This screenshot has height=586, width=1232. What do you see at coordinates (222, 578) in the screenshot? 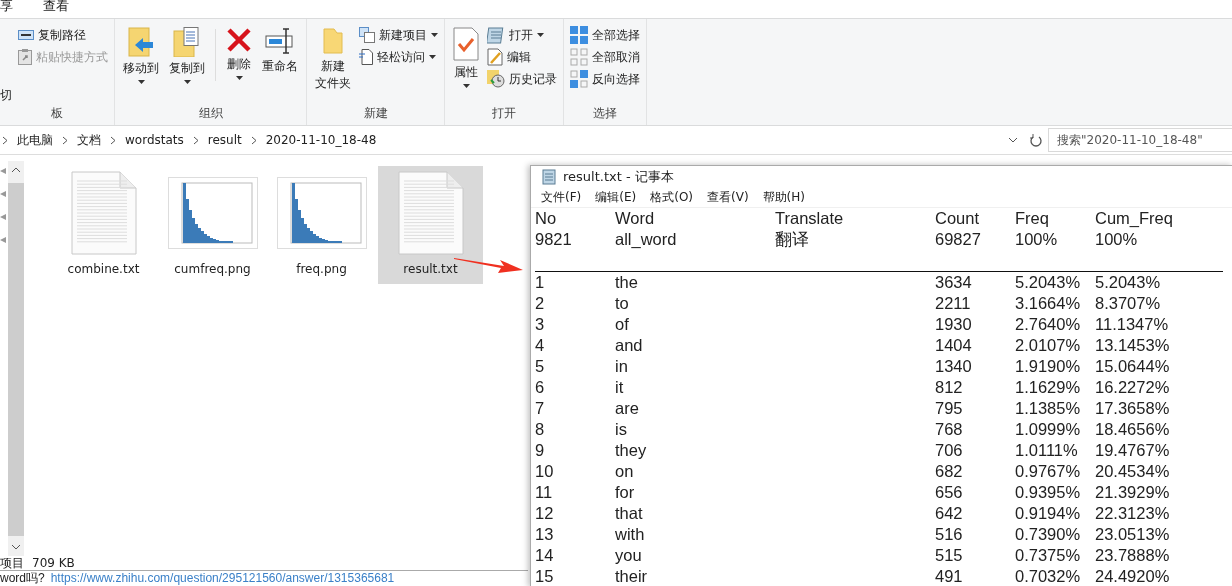
I see `link: https://www.zhihu.com/question/295121560/answer/1315365681` at bounding box center [222, 578].